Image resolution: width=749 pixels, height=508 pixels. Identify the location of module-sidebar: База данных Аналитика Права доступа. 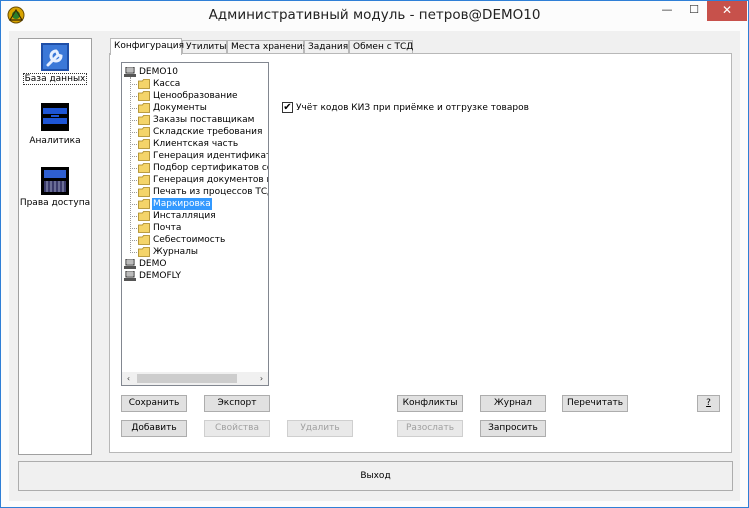
(55, 246).